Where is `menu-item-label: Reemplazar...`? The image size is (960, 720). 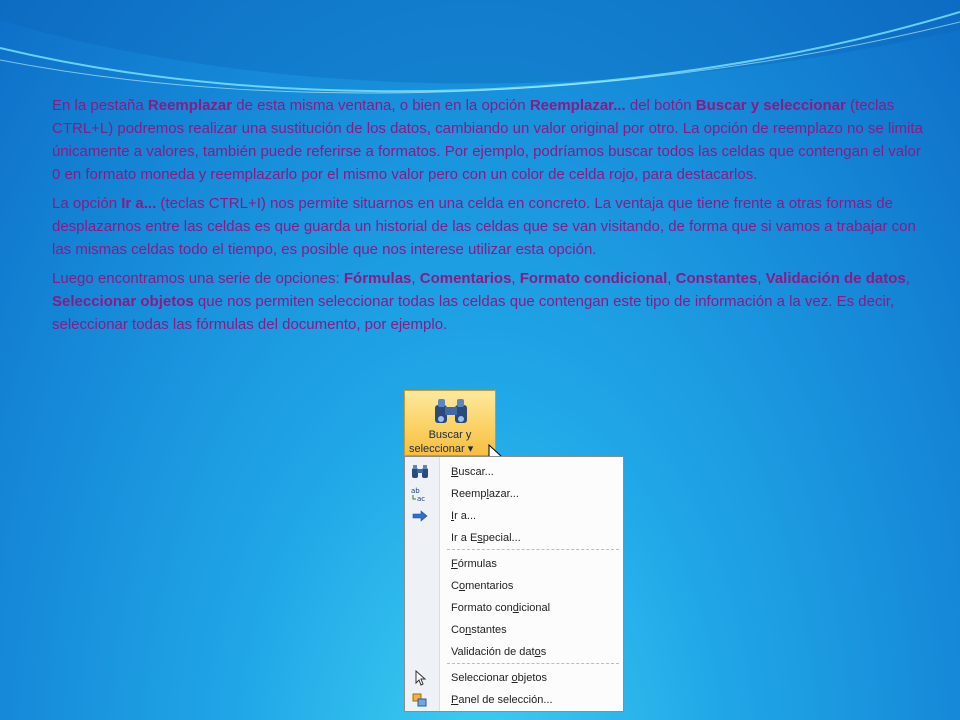
menu-item-label: Reemplazar... is located at coordinates (485, 494).